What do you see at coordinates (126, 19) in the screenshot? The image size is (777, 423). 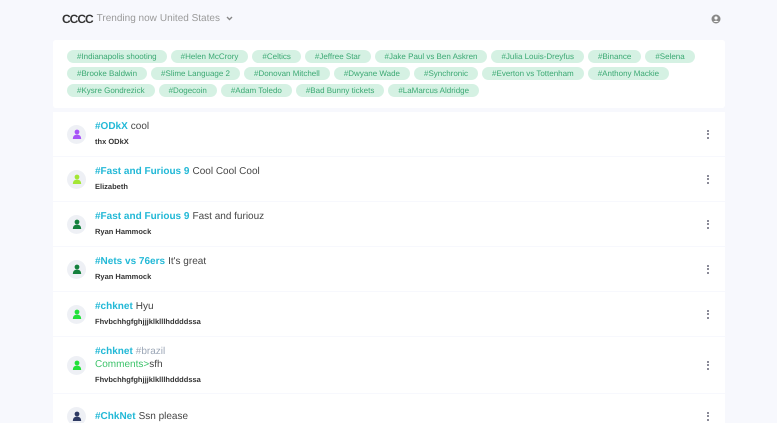 I see `page-title: Trending now` at bounding box center [126, 19].